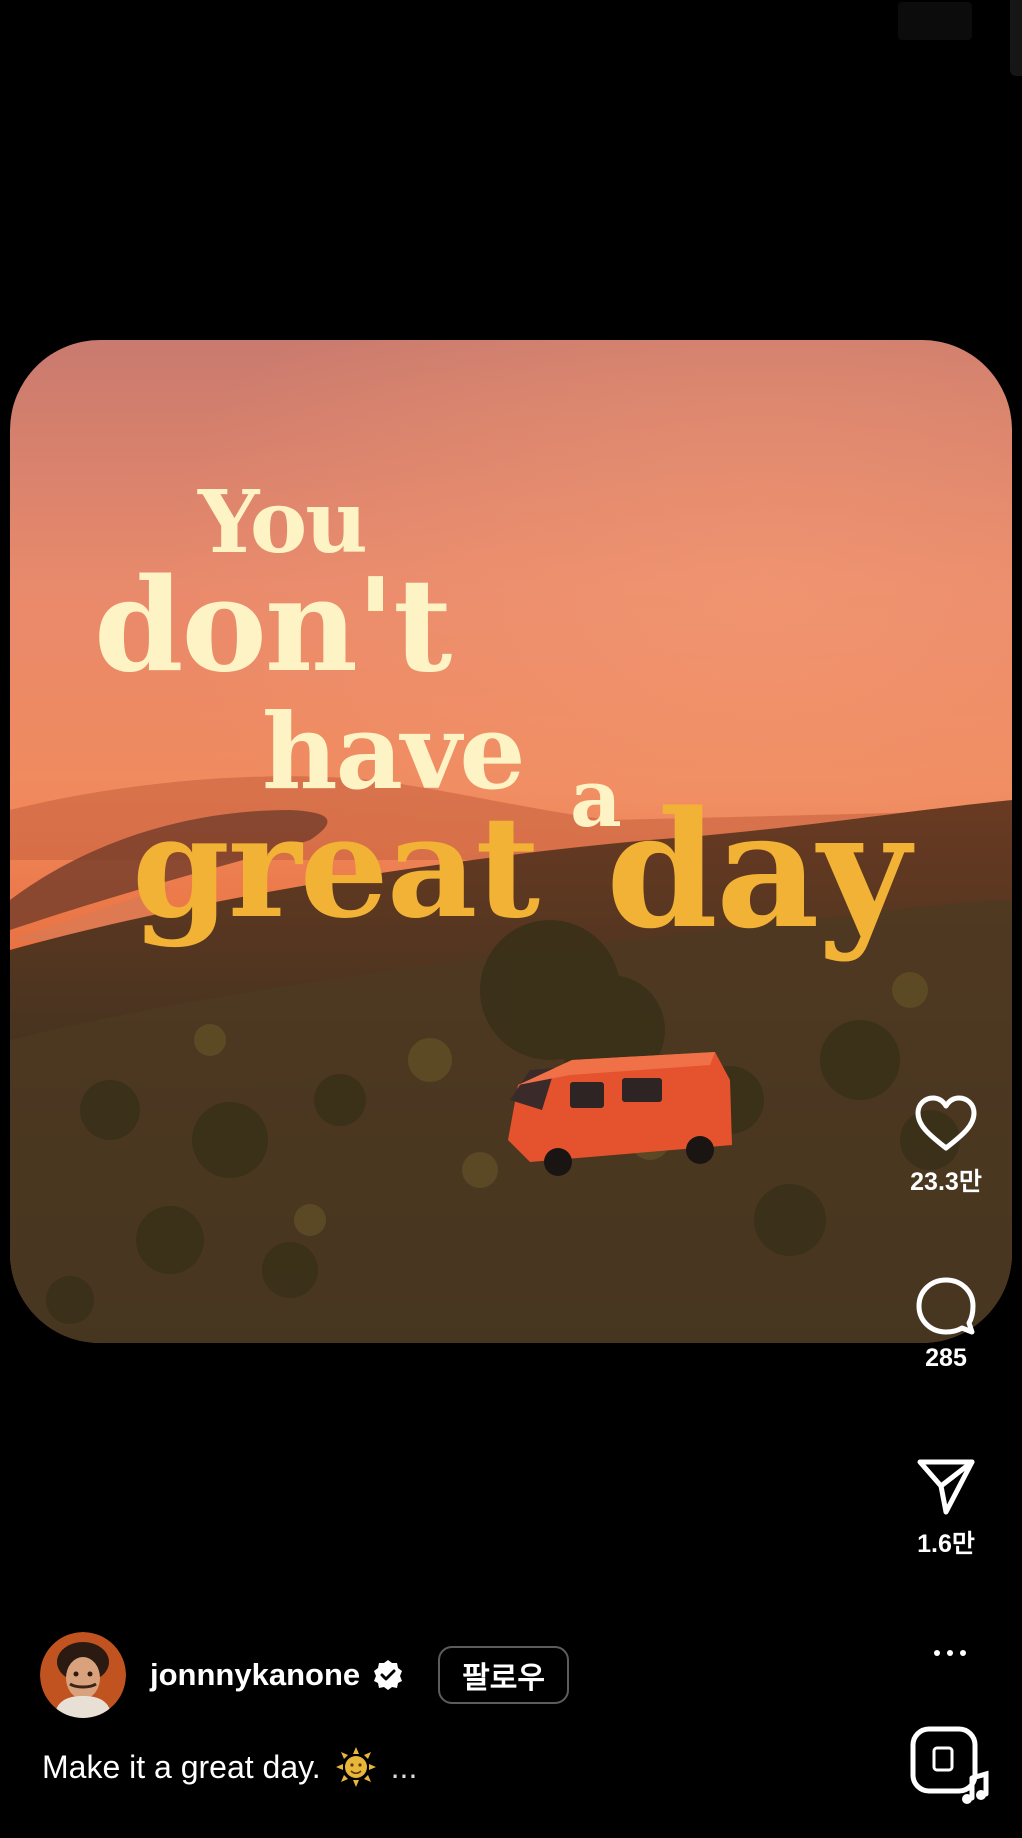 The height and width of the screenshot is (1838, 1022). What do you see at coordinates (181, 1766) in the screenshot?
I see `caption-text: Make it a great day.` at bounding box center [181, 1766].